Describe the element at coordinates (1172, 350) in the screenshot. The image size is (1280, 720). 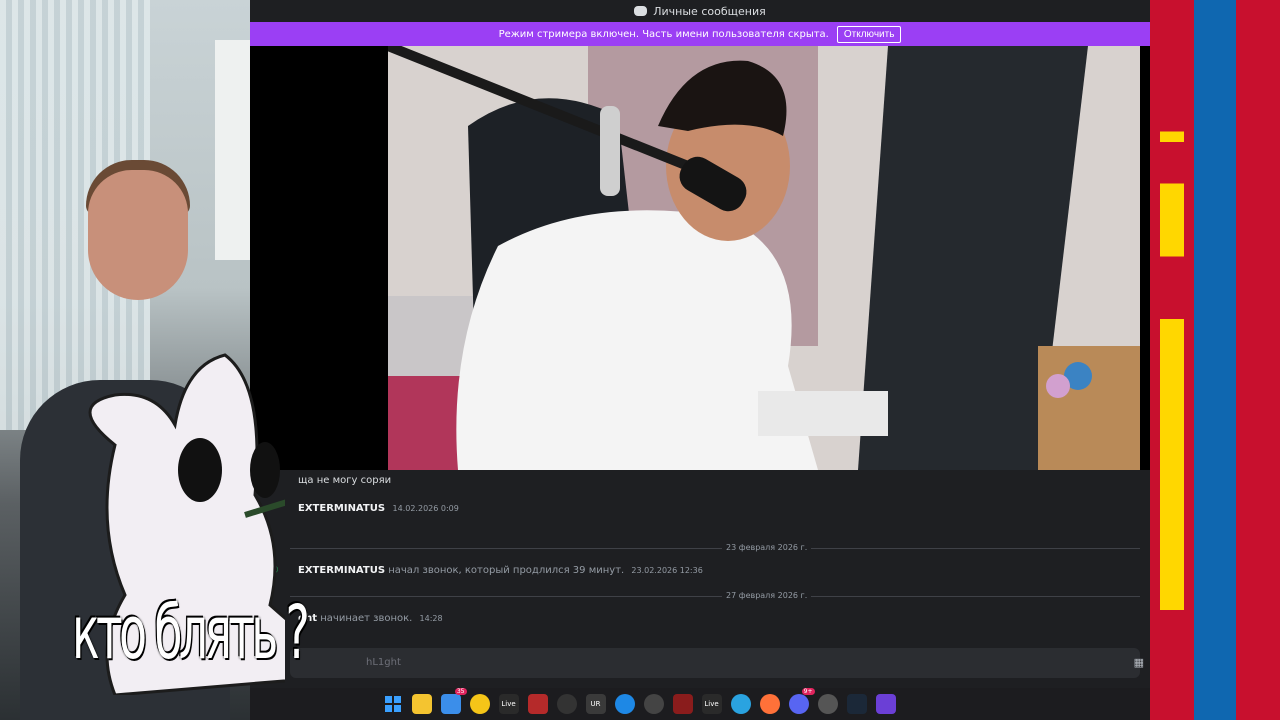
I see `soyombo-symbol` at that location.